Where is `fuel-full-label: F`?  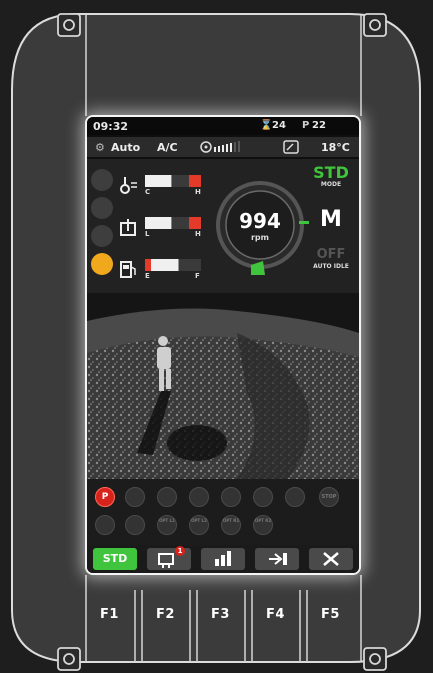
fuel-full-label: F is located at coordinates (197, 276).